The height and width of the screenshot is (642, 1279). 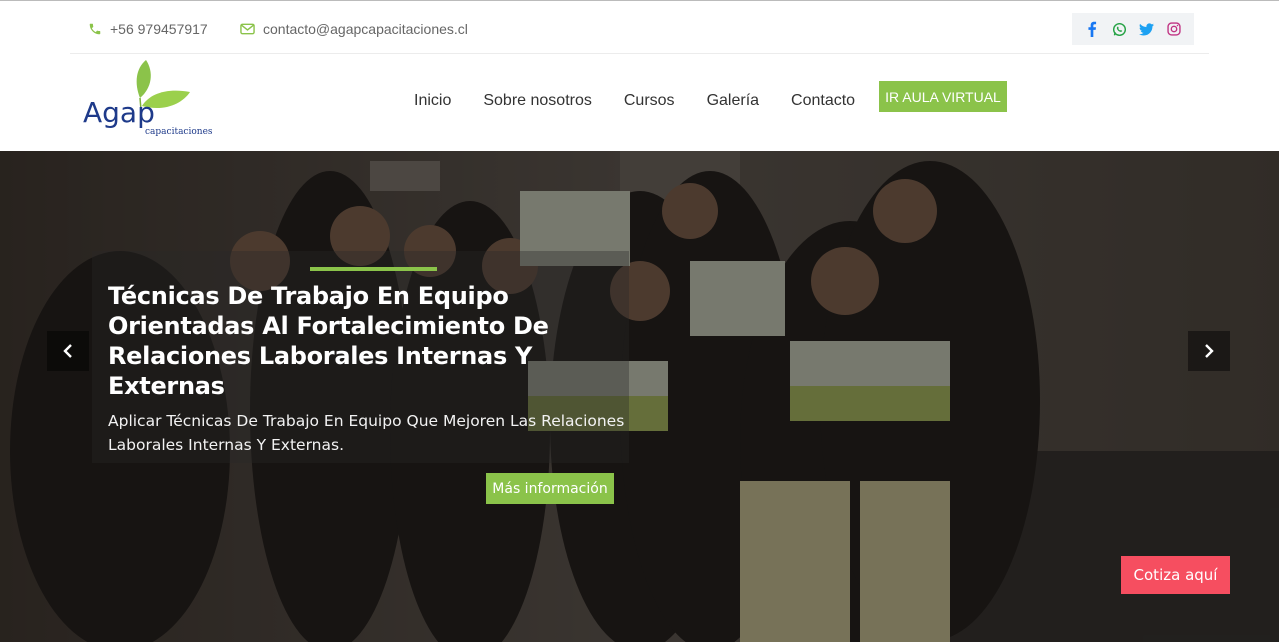 What do you see at coordinates (550, 488) in the screenshot?
I see `more-info-button: Más información` at bounding box center [550, 488].